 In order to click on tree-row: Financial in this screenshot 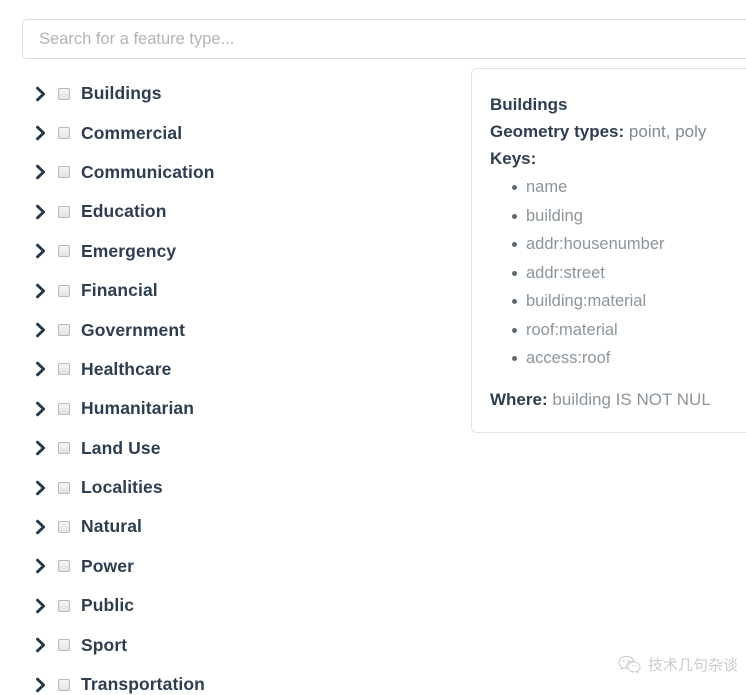, I will do `click(230, 290)`.